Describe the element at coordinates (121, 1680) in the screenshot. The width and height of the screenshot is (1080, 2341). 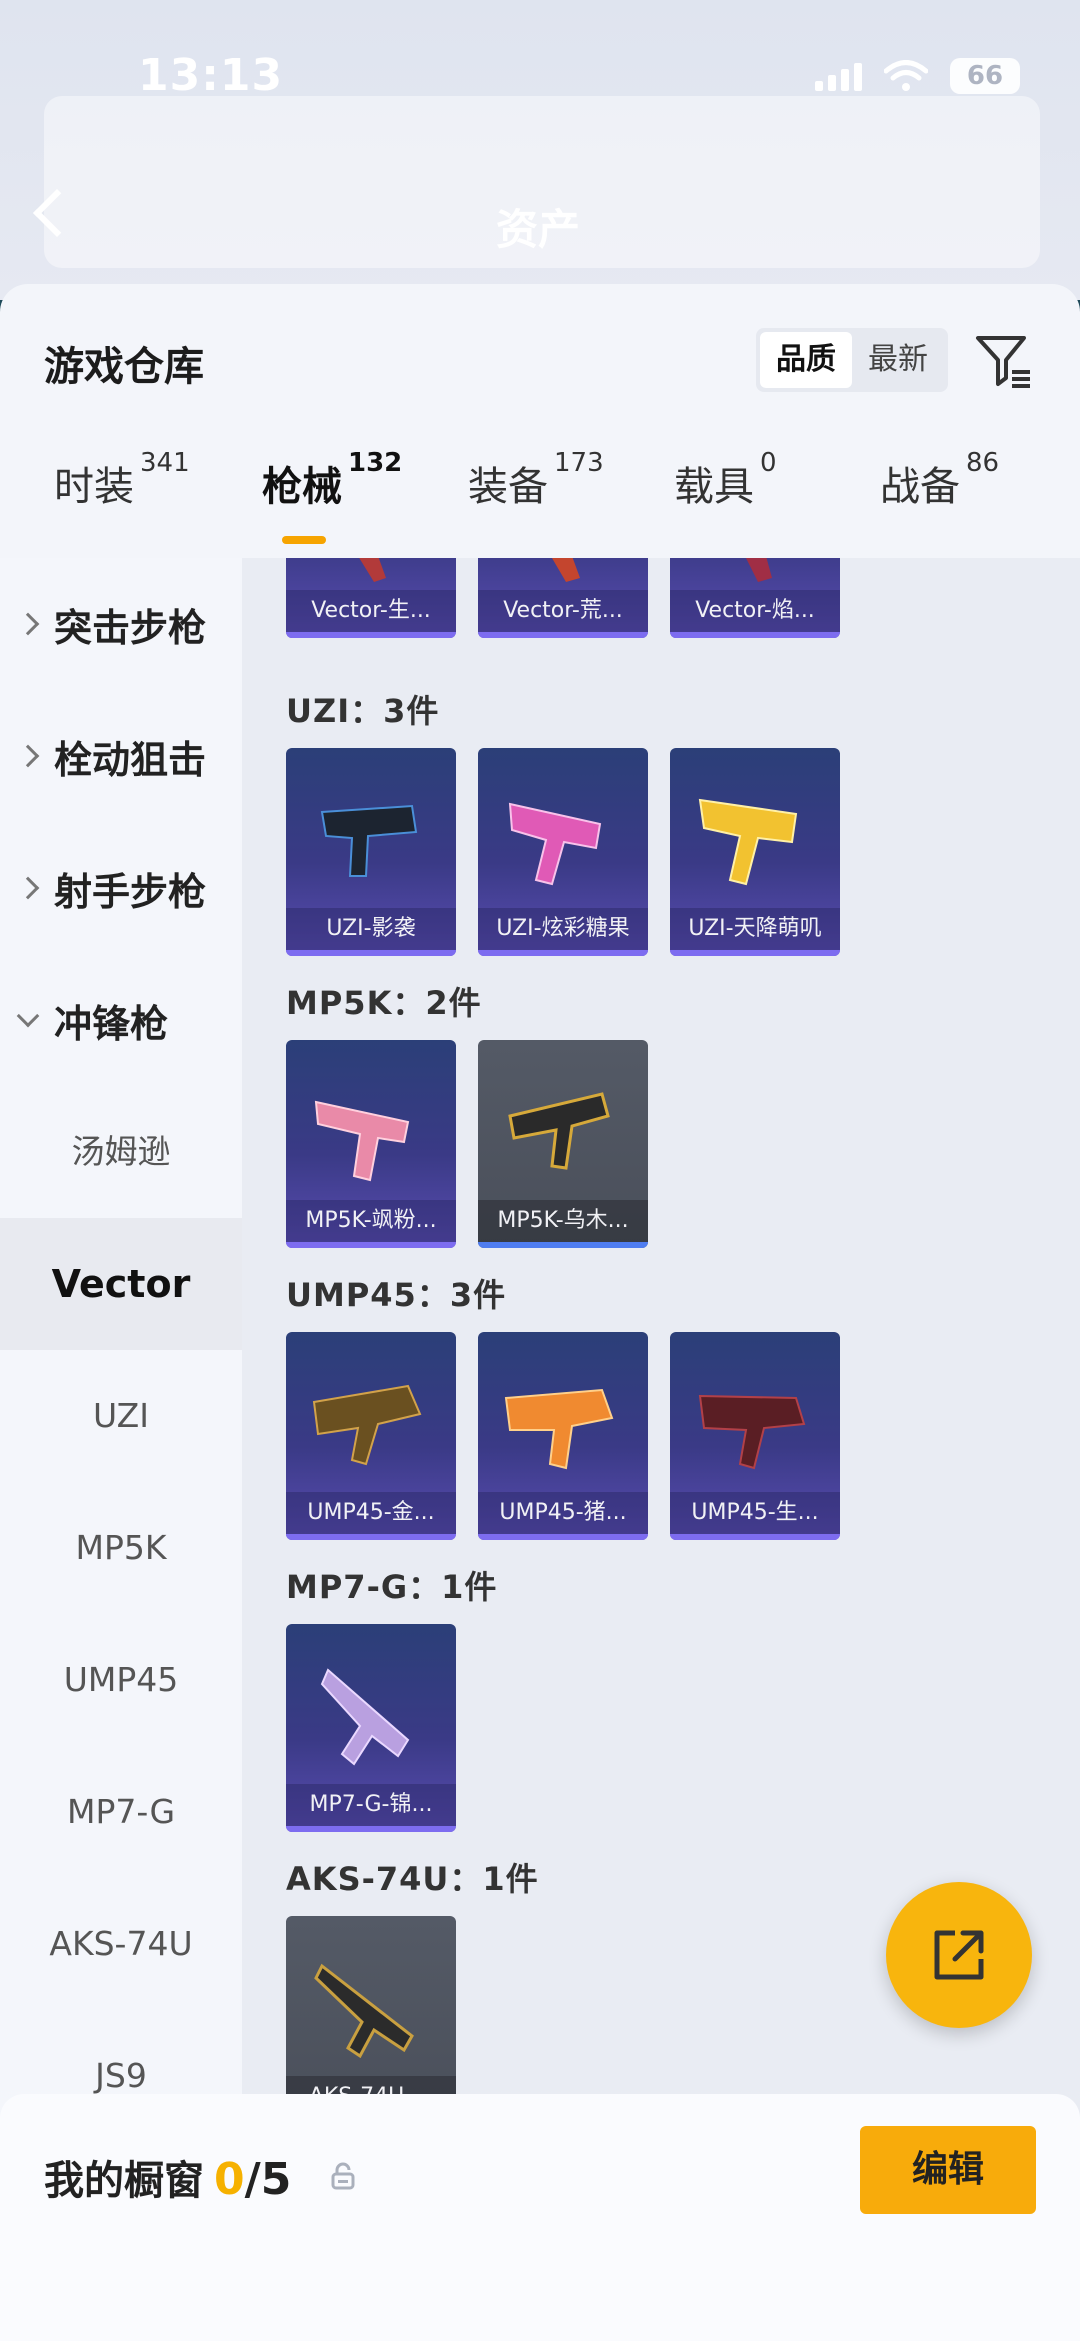
I see `sidebar-item-ump45: UMP45` at that location.